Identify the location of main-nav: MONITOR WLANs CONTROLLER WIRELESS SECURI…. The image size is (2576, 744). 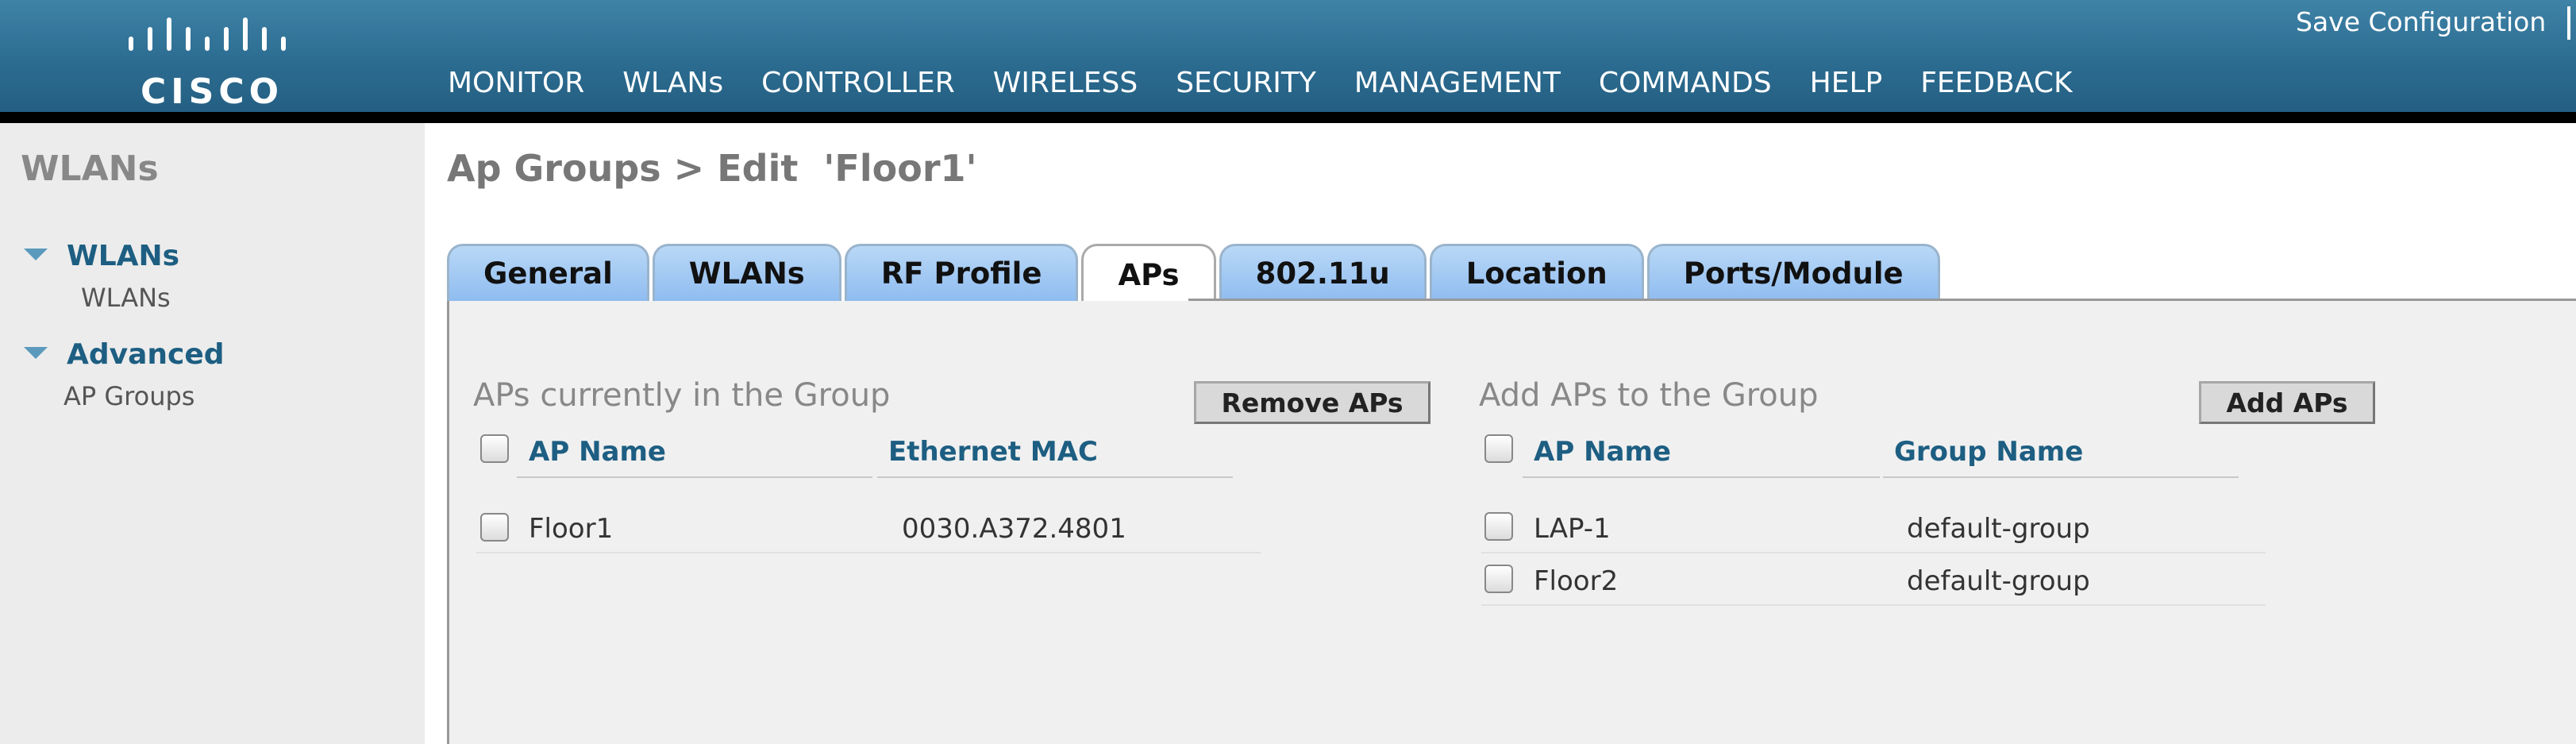
(1260, 92).